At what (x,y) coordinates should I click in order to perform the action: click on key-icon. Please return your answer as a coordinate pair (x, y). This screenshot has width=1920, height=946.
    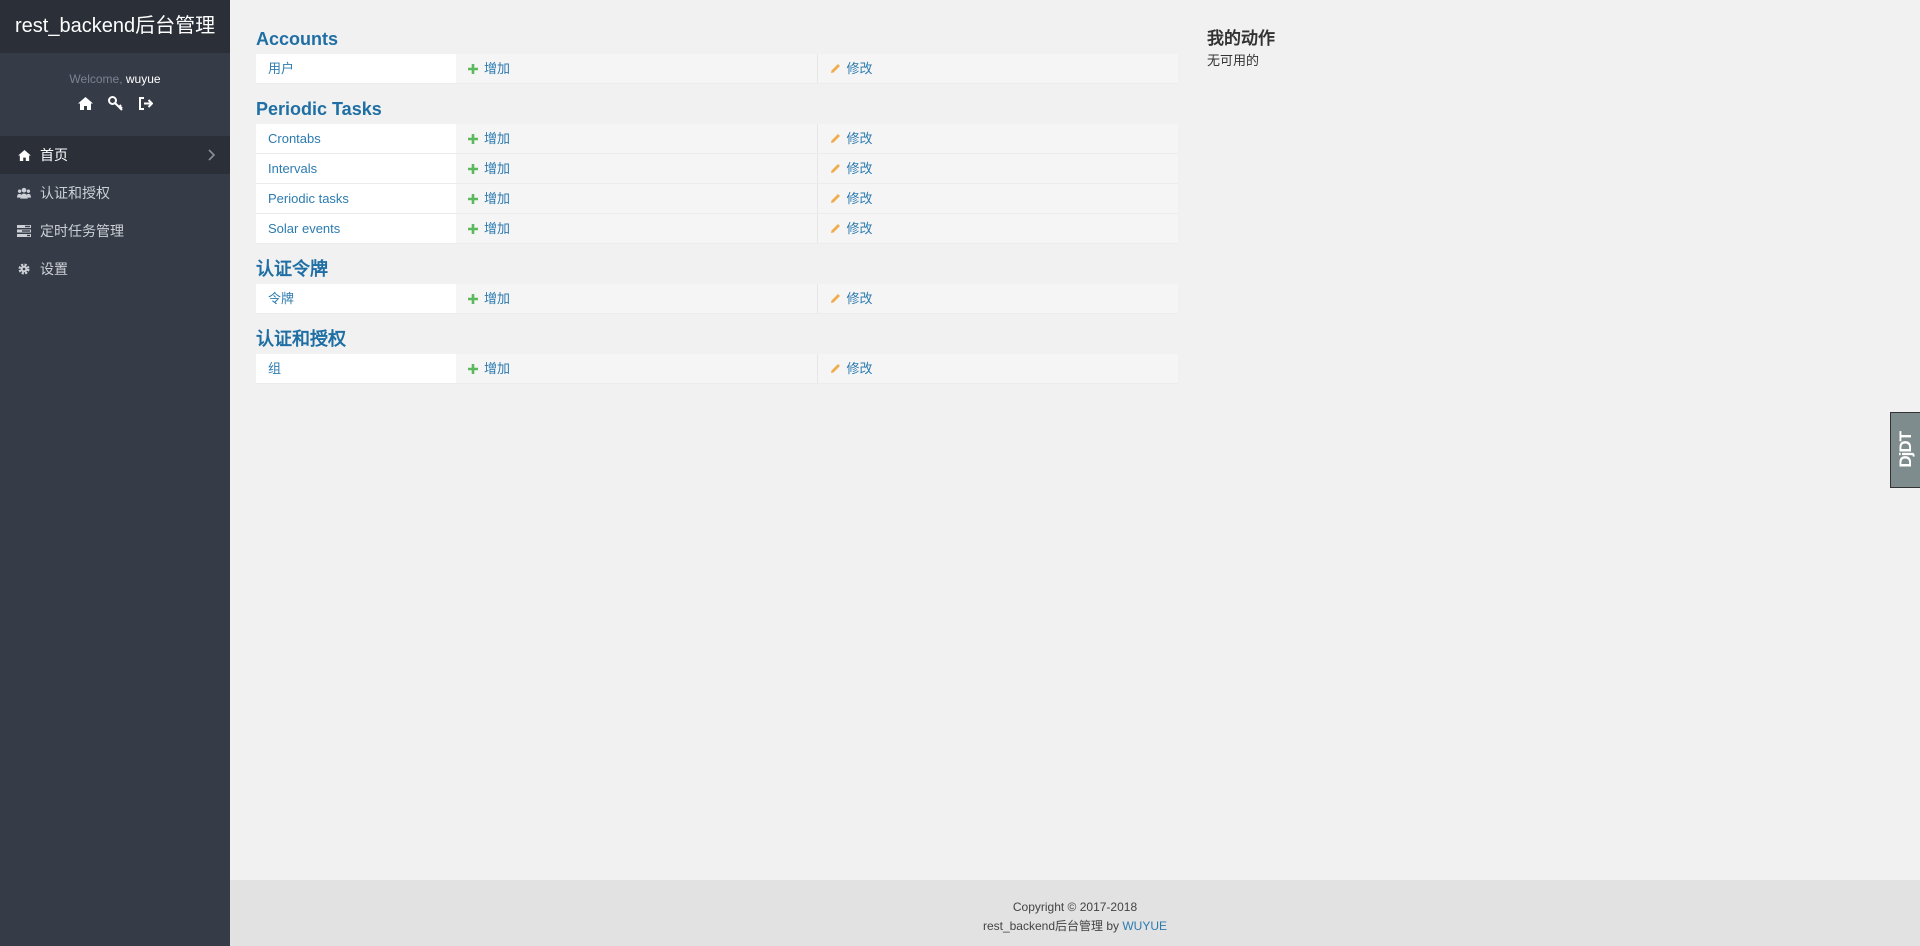
    Looking at the image, I should click on (115, 103).